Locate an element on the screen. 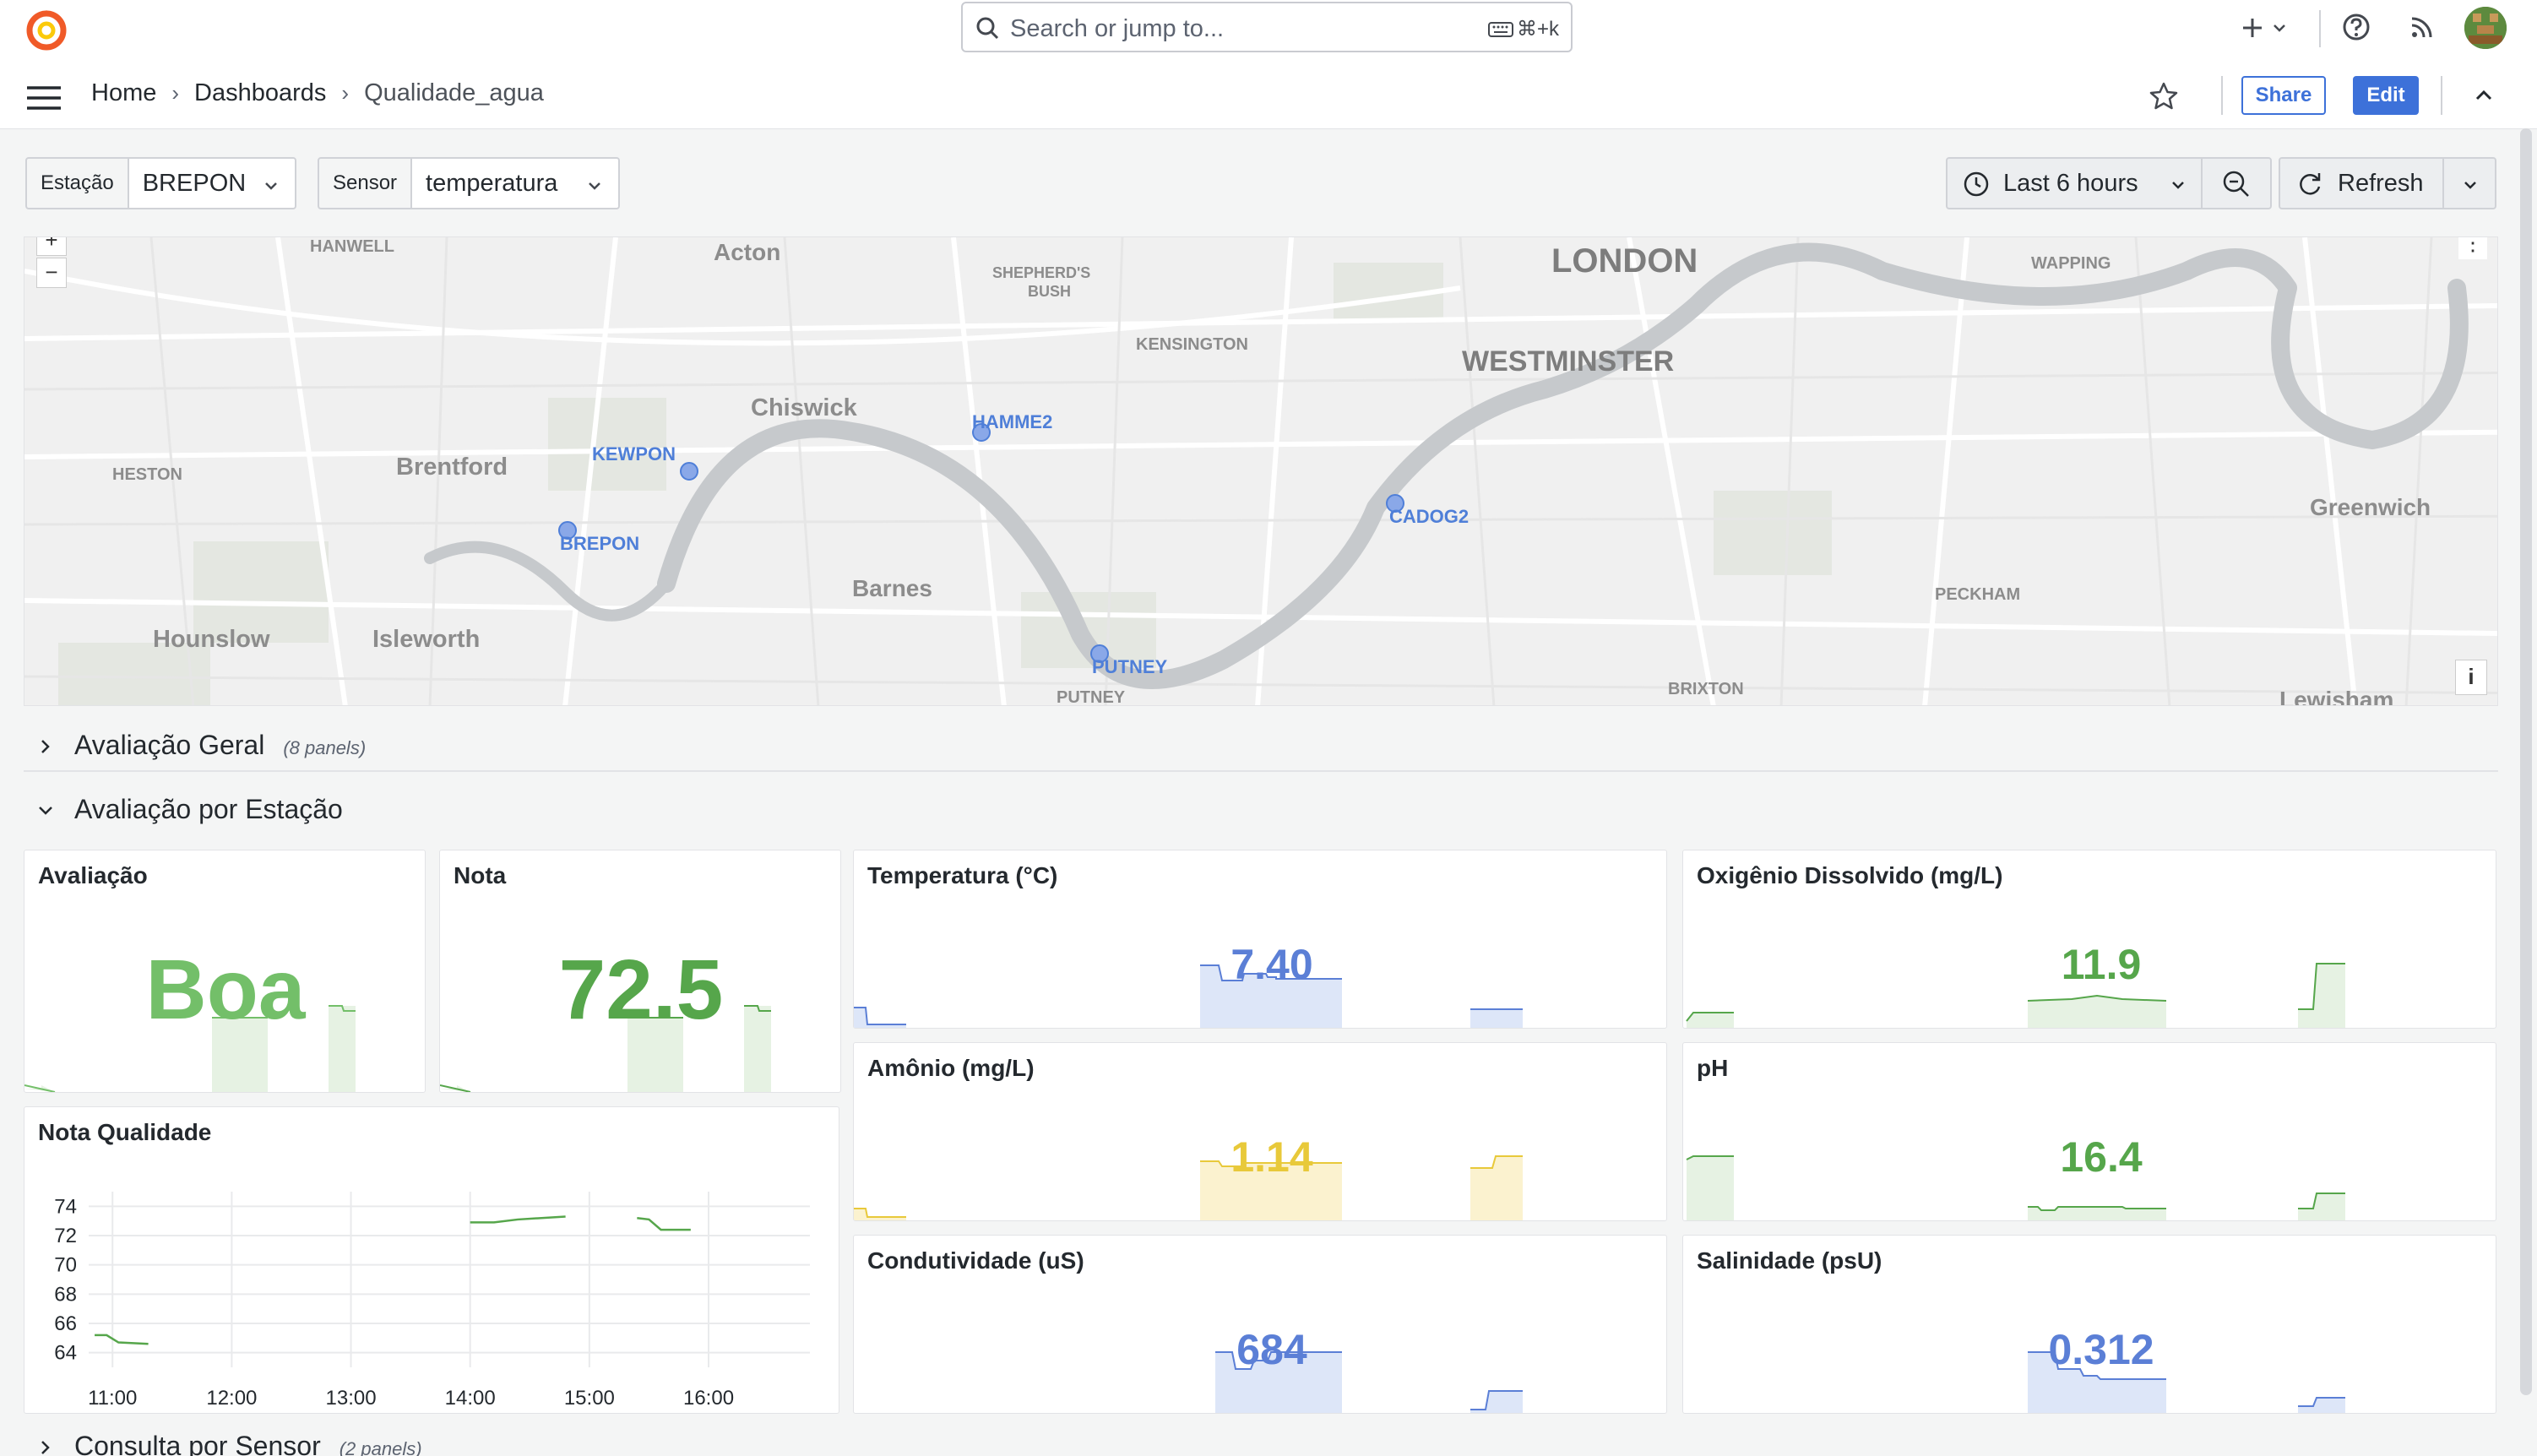 This screenshot has height=1456, width=2537. map-label-heston: HESTON is located at coordinates (147, 474).